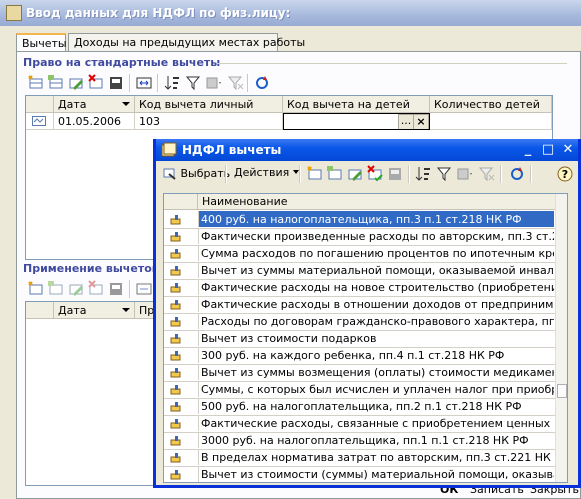  Describe the element at coordinates (355, 174) in the screenshot. I see `edit-item-icon` at that location.